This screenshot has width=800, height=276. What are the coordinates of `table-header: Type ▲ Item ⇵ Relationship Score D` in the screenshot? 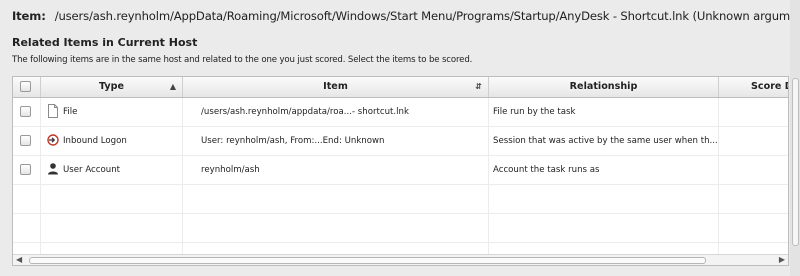 It's located at (400, 87).